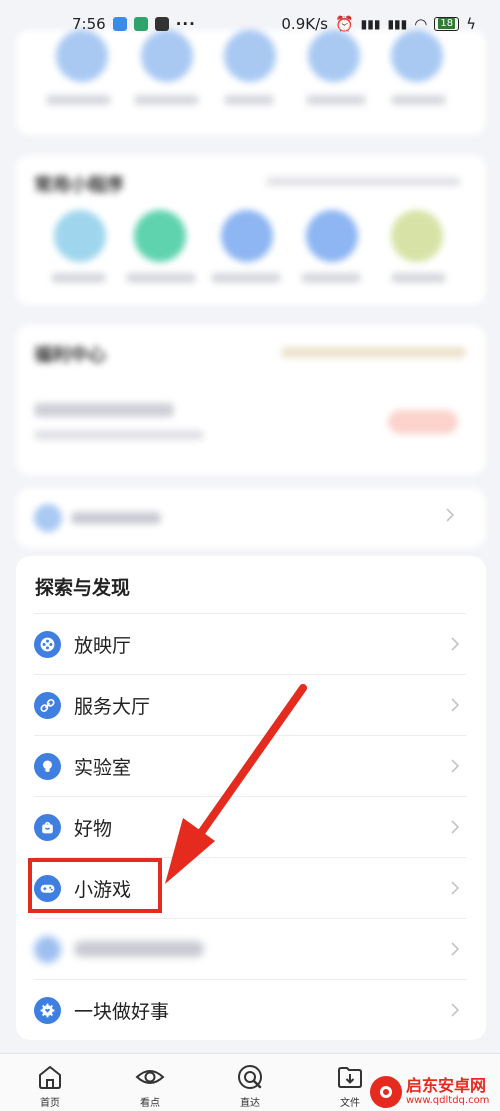 The height and width of the screenshot is (1111, 500). Describe the element at coordinates (112, 706) in the screenshot. I see `explore-item-label: 服务大厅` at that location.